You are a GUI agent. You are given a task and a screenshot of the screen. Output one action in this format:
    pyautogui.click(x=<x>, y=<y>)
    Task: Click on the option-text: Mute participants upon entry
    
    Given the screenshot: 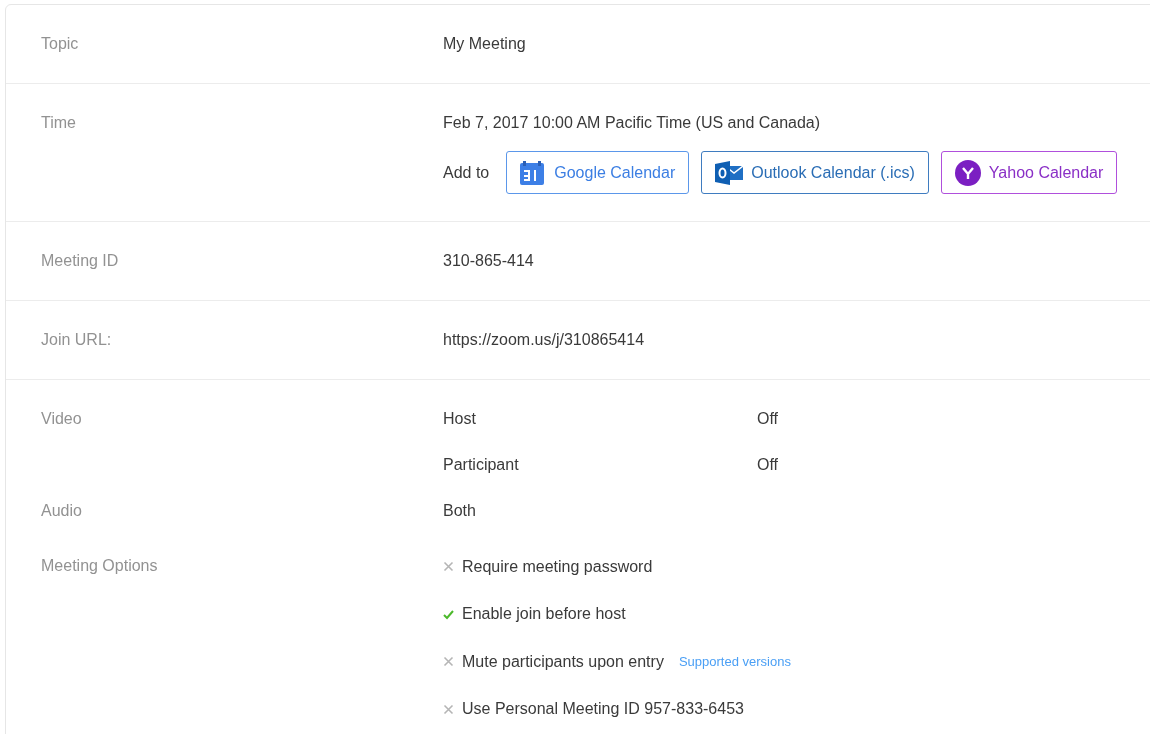 What is the action you would take?
    pyautogui.click(x=563, y=661)
    